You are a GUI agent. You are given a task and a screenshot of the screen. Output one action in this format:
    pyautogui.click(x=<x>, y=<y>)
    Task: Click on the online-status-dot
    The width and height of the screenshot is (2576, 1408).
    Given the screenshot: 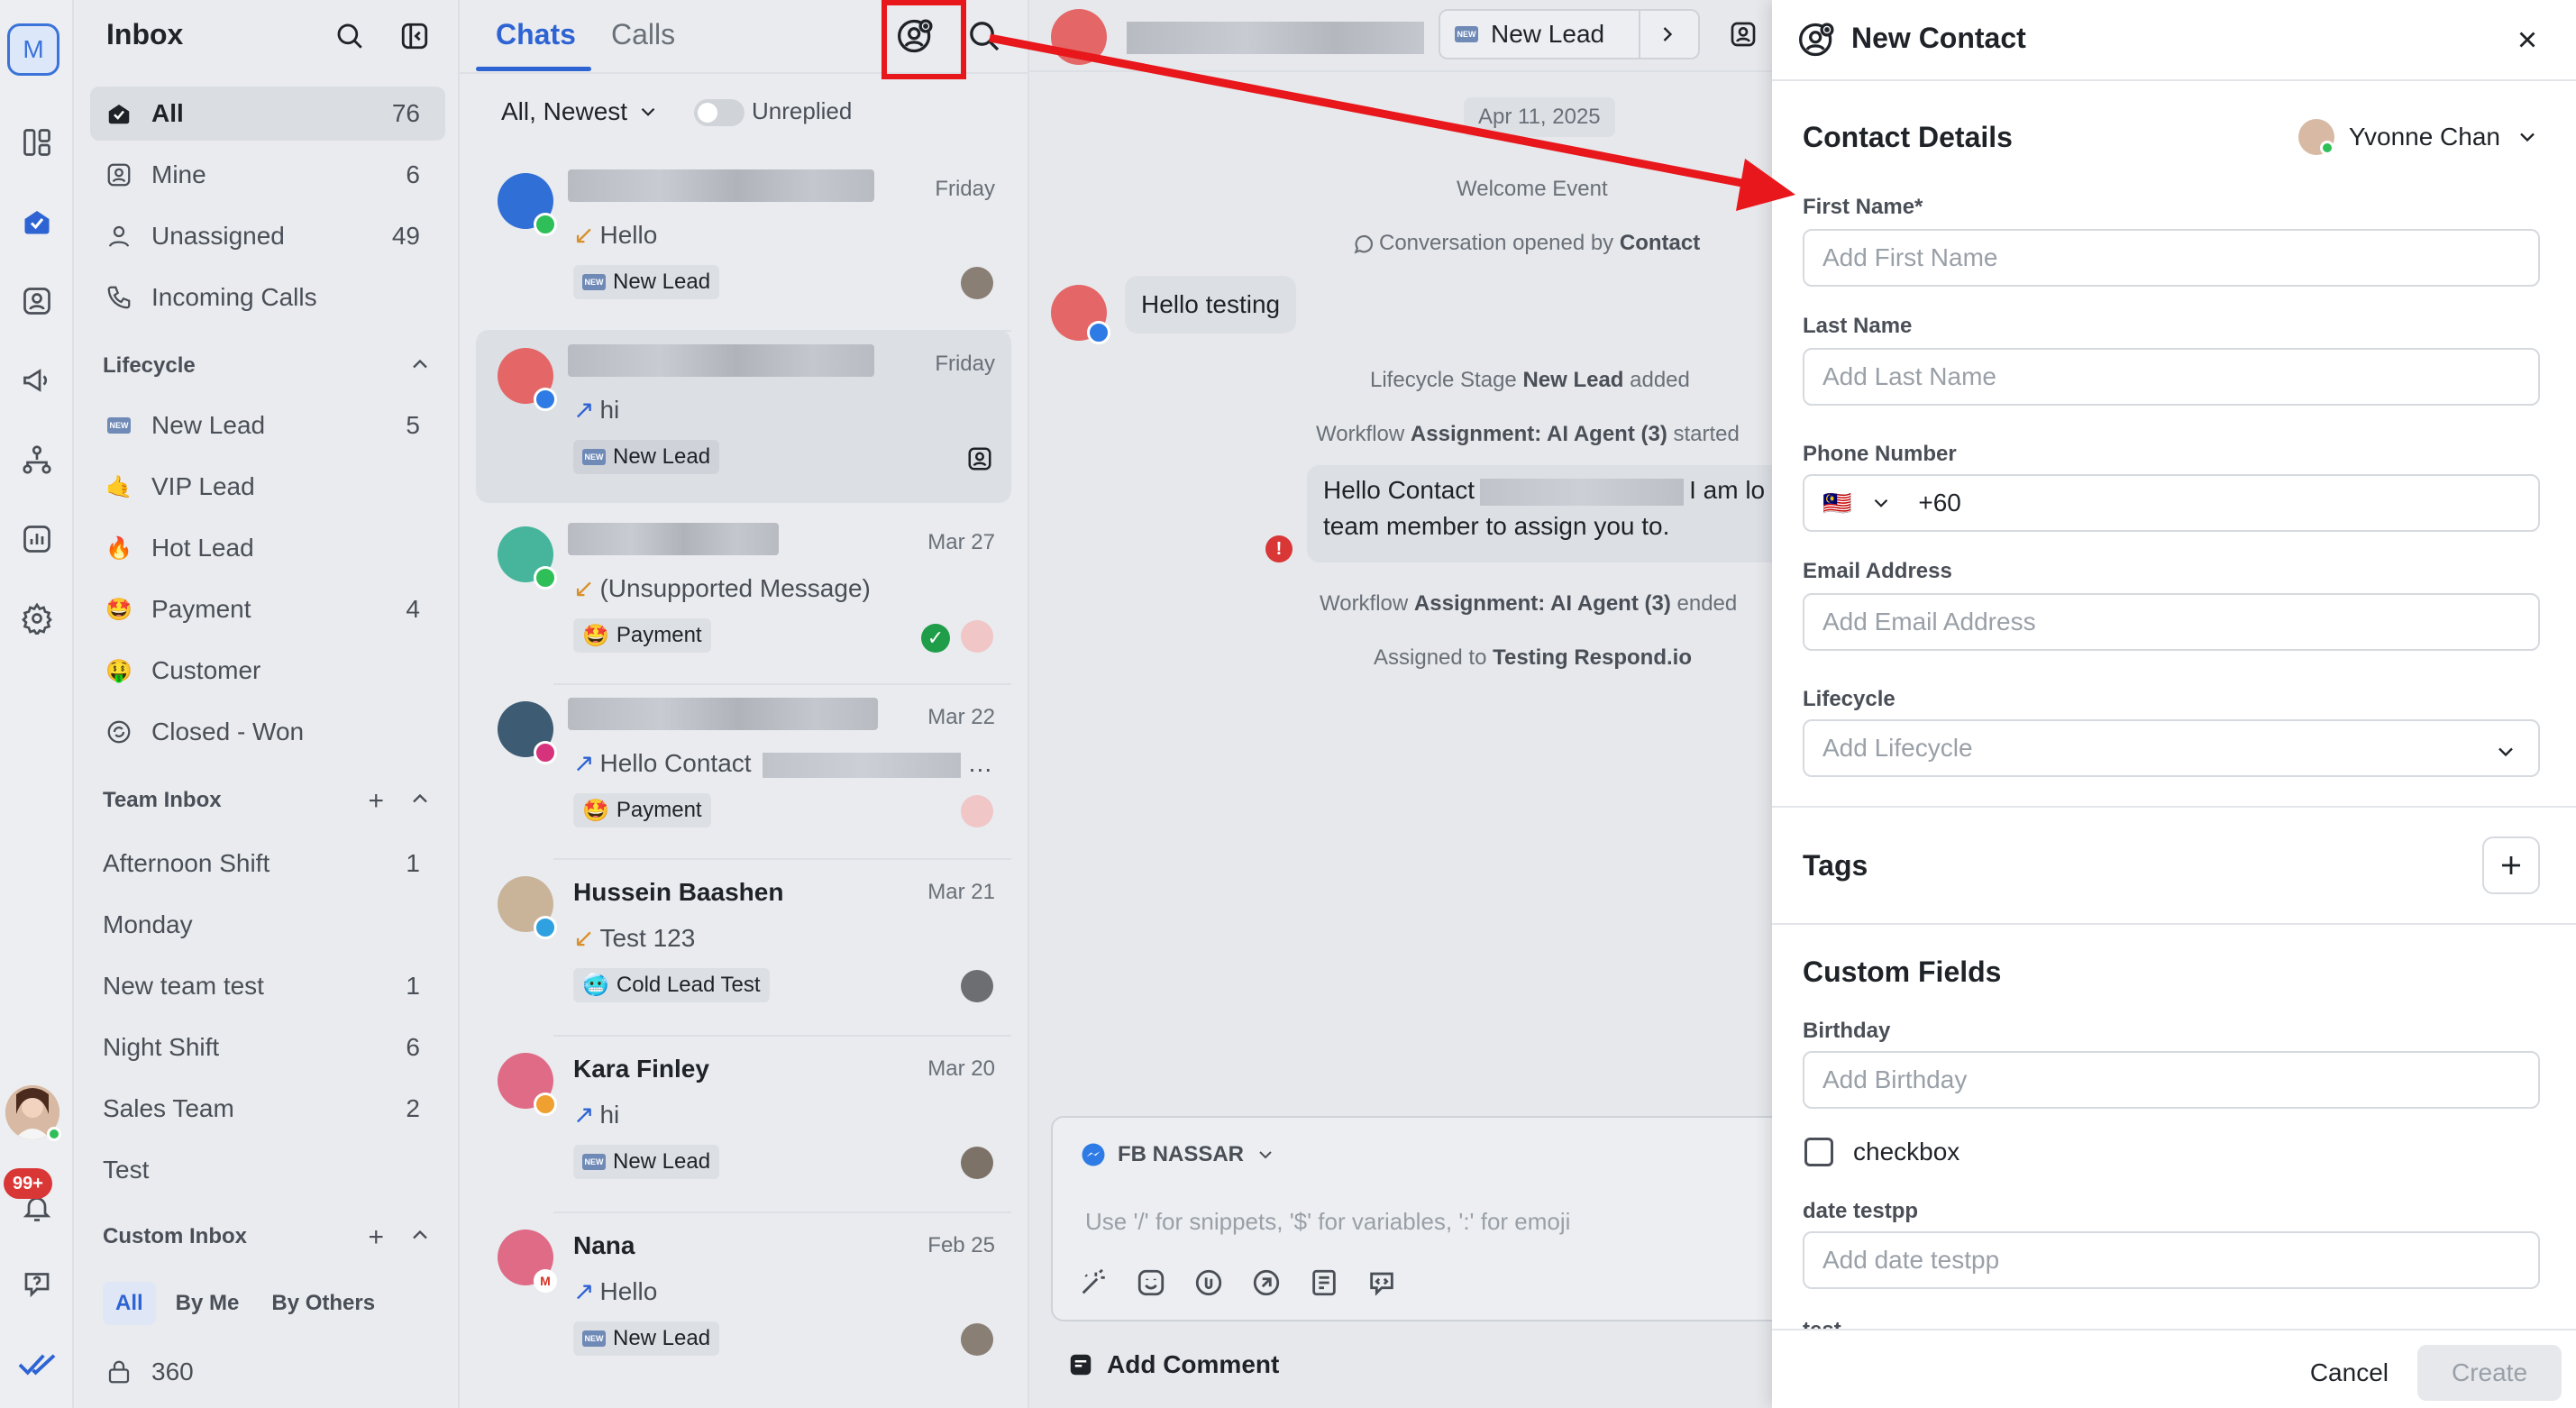 What is the action you would take?
    pyautogui.click(x=54, y=1134)
    